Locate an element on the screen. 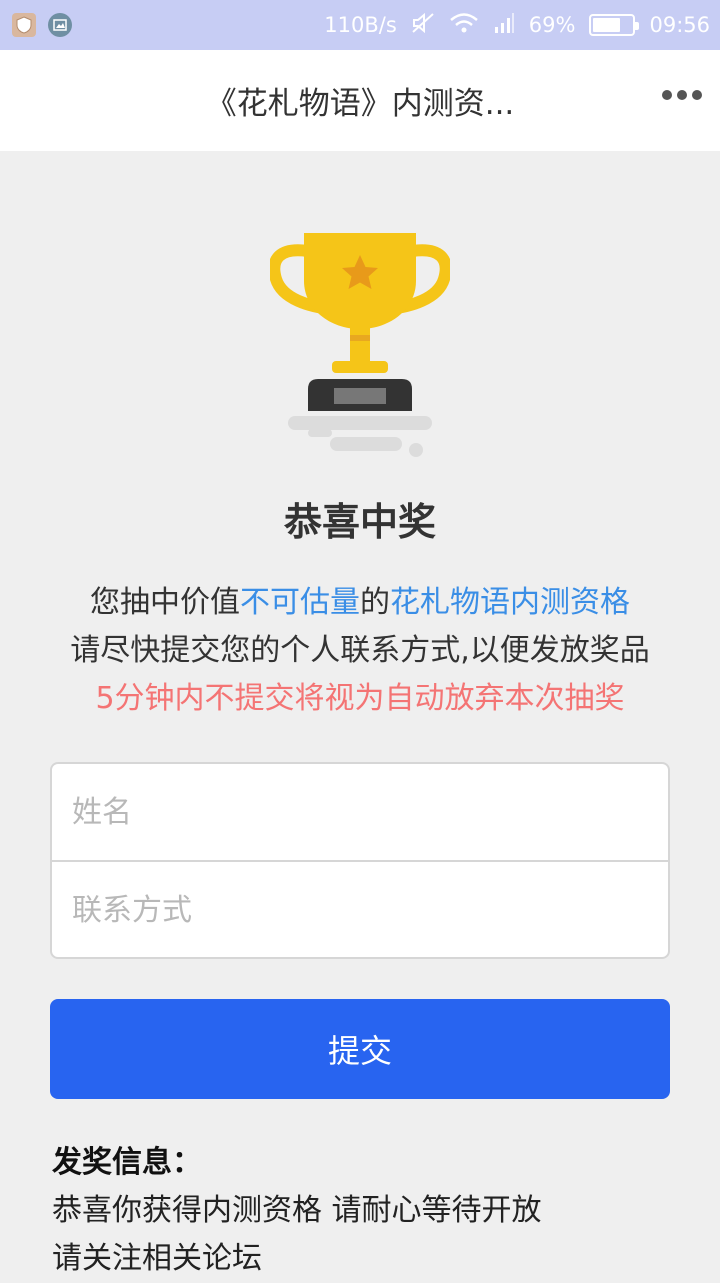 The height and width of the screenshot is (1283, 720). signal-icon is located at coordinates (504, 25).